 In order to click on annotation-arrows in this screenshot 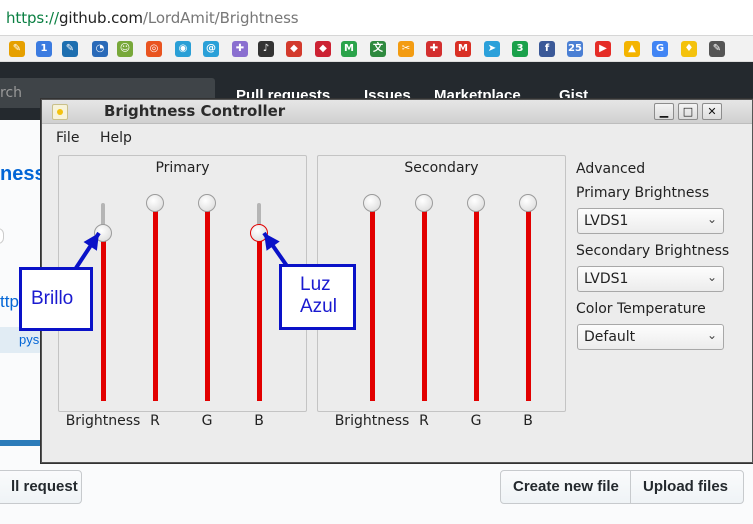, I will do `click(181, 250)`.